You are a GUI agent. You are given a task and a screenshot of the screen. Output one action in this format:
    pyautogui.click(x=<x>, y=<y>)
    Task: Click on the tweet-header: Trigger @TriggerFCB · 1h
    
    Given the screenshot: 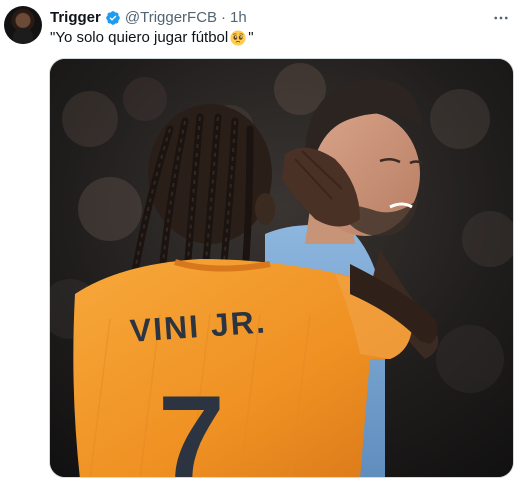 What is the action you would take?
    pyautogui.click(x=148, y=18)
    